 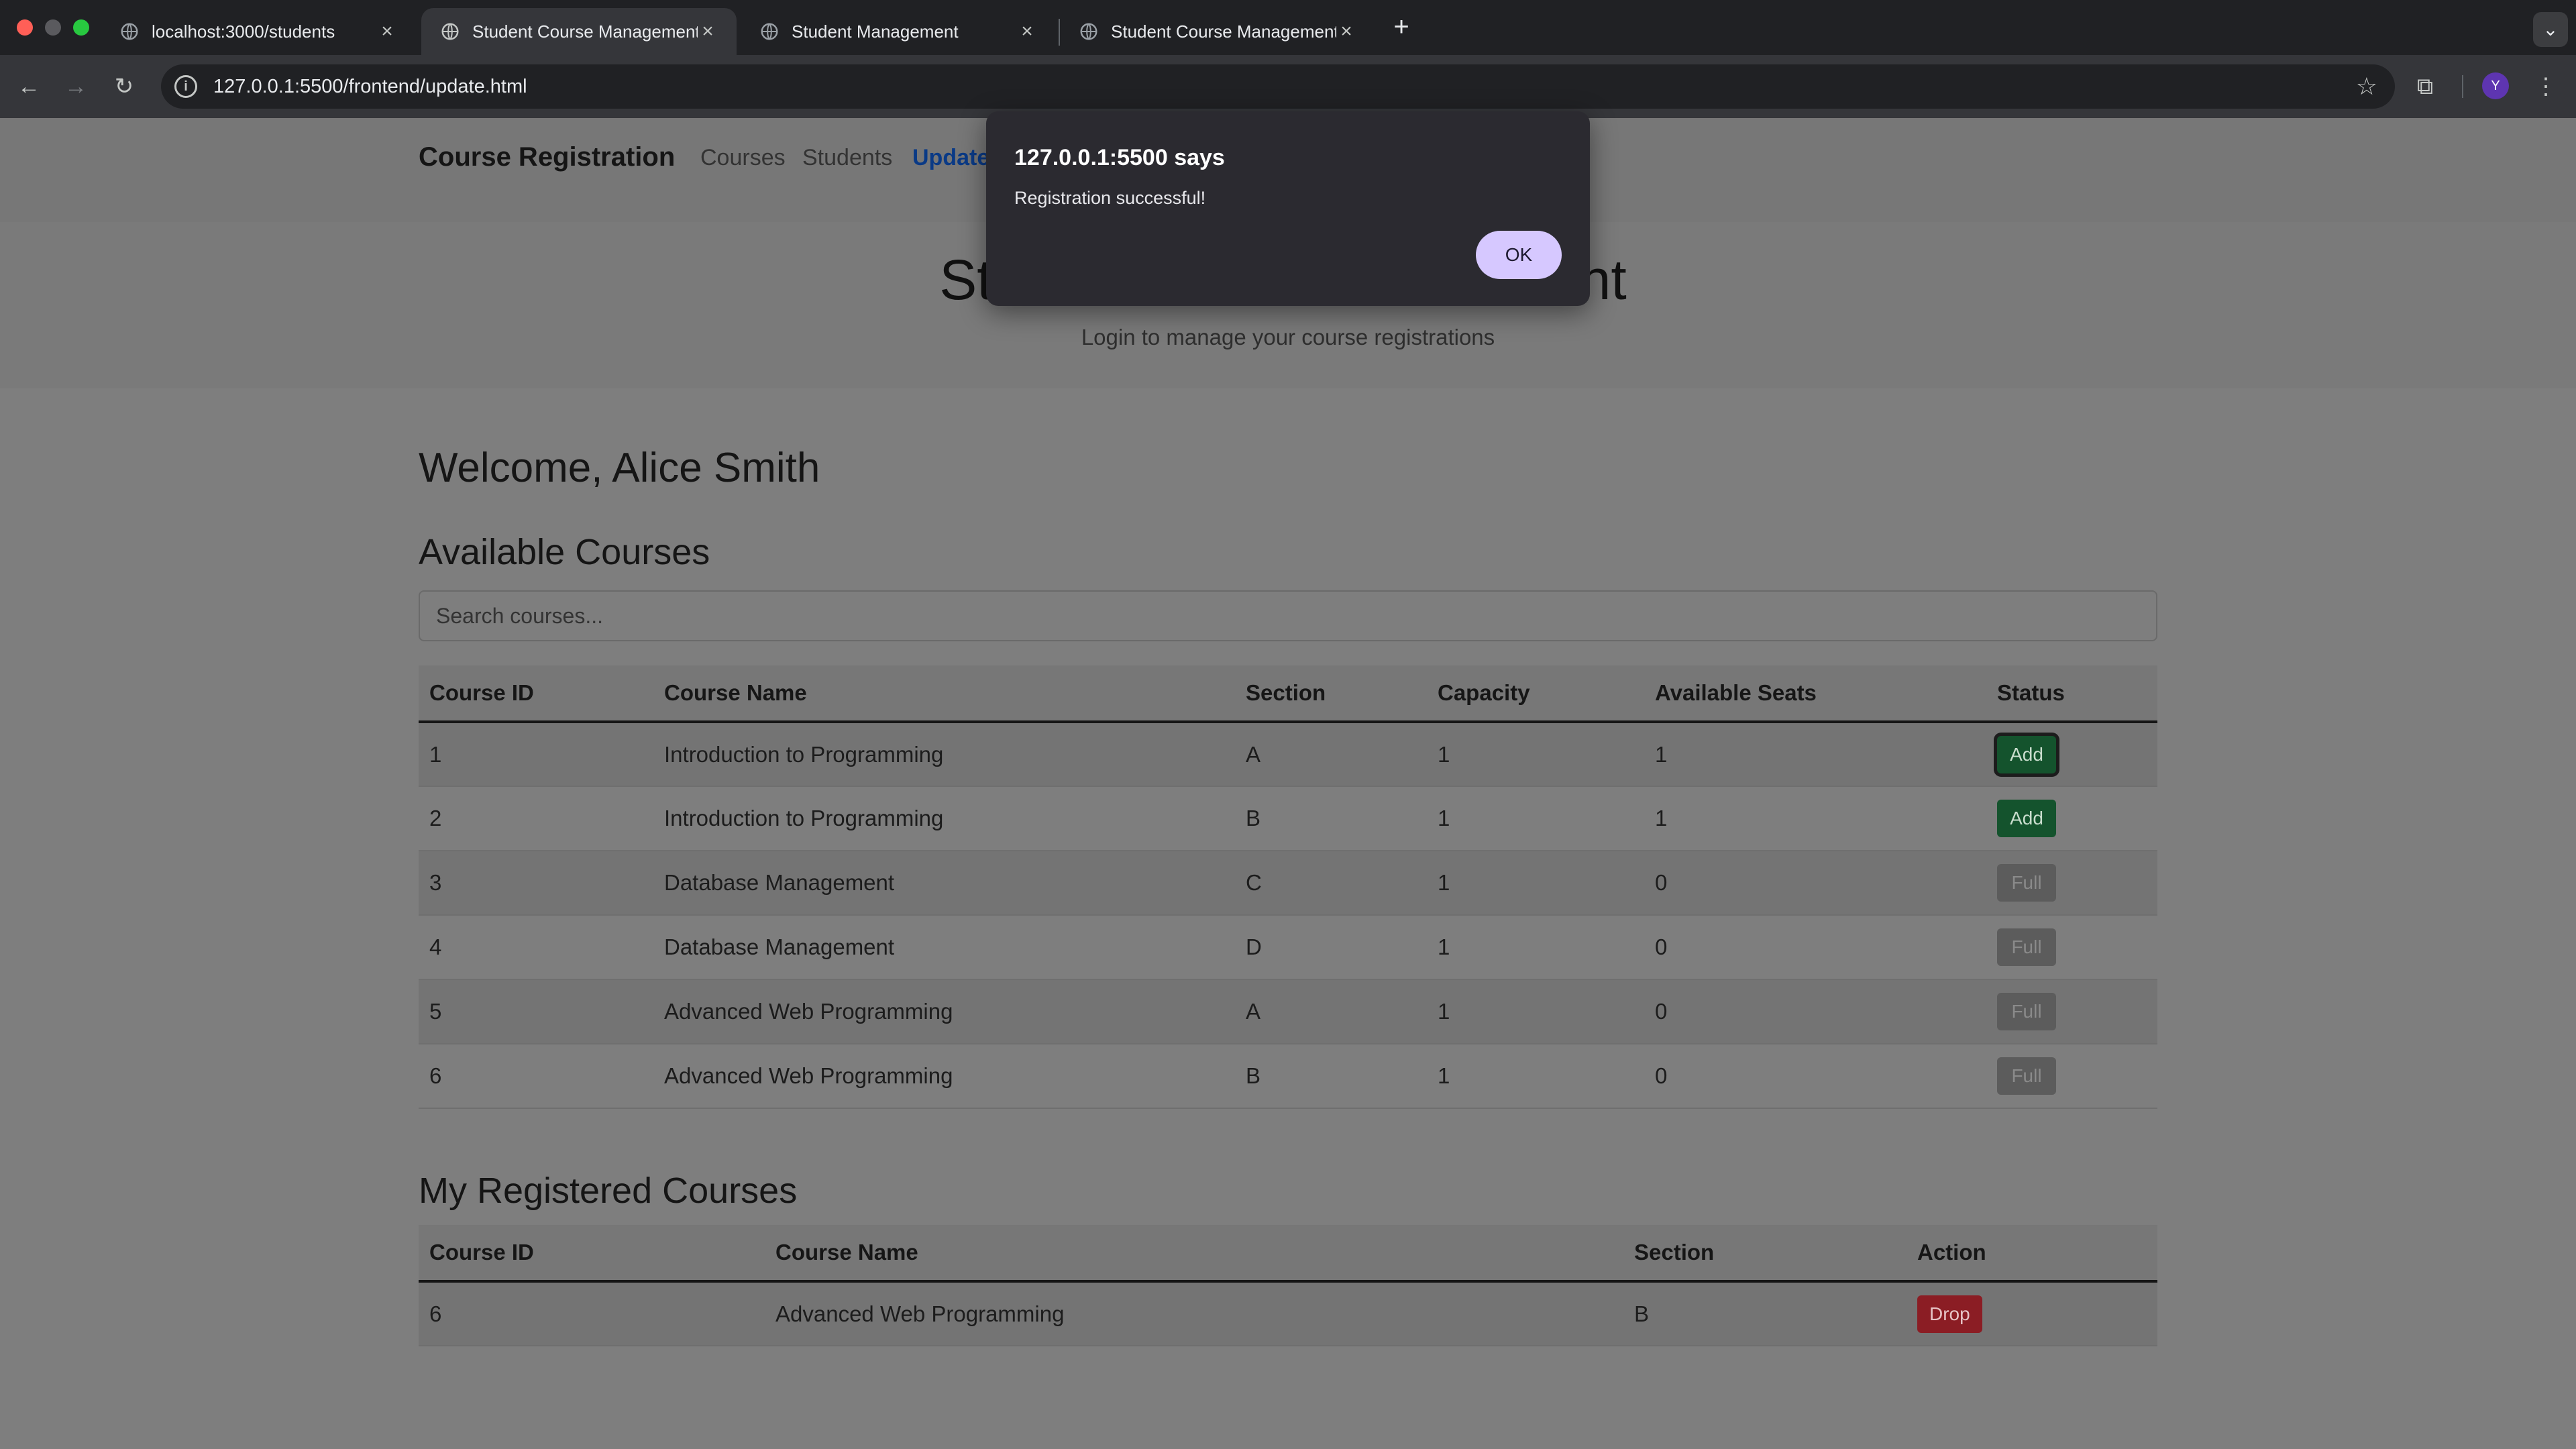 I want to click on site-brand: Course Registration, so click(x=547, y=157).